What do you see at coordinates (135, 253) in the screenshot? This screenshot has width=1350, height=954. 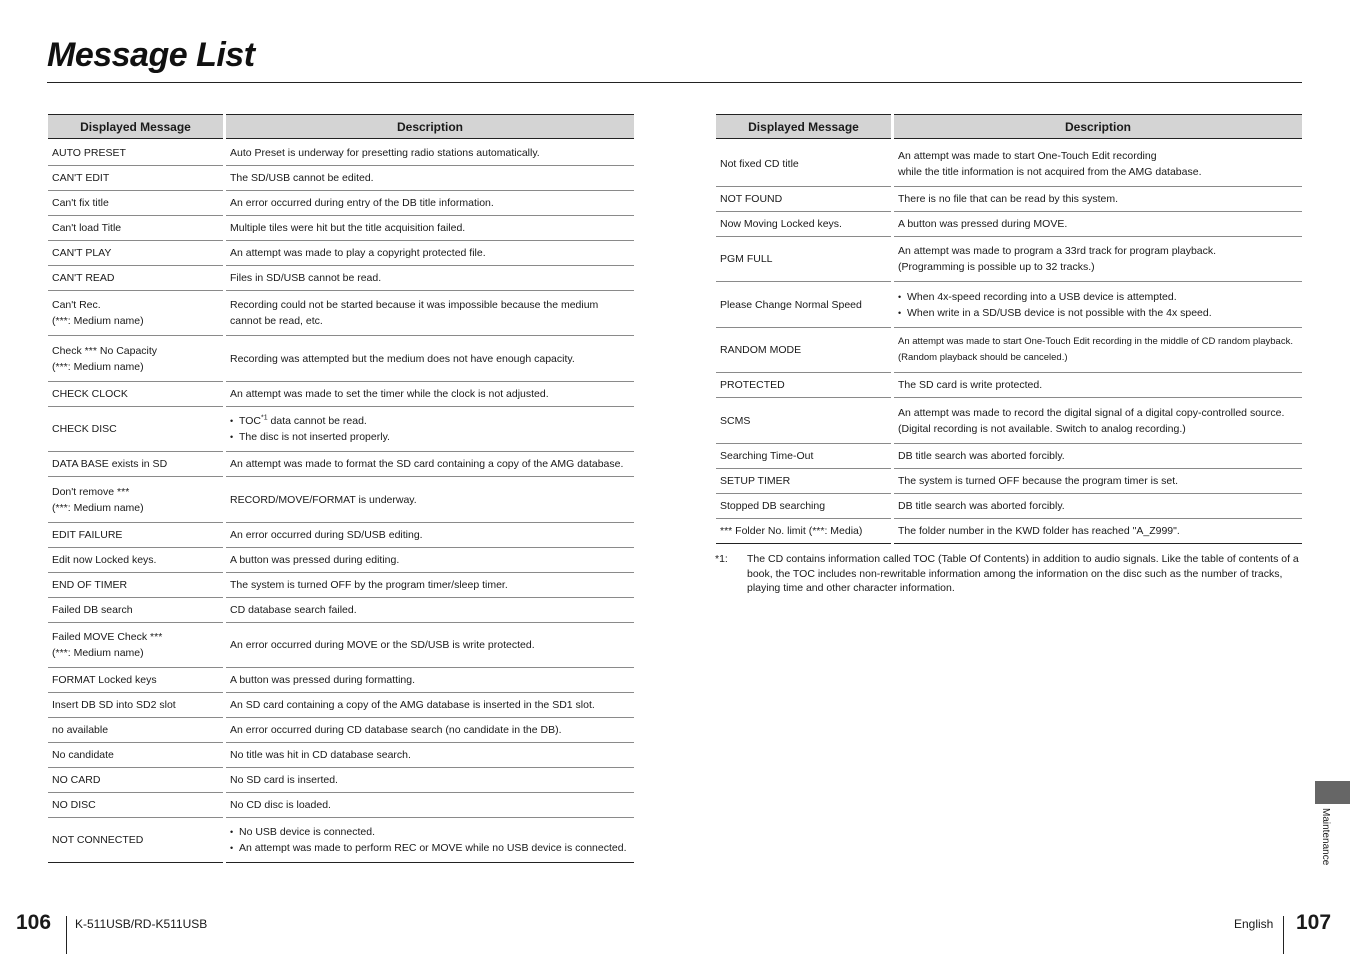 I see `message-cell: CAN'T PLAY` at bounding box center [135, 253].